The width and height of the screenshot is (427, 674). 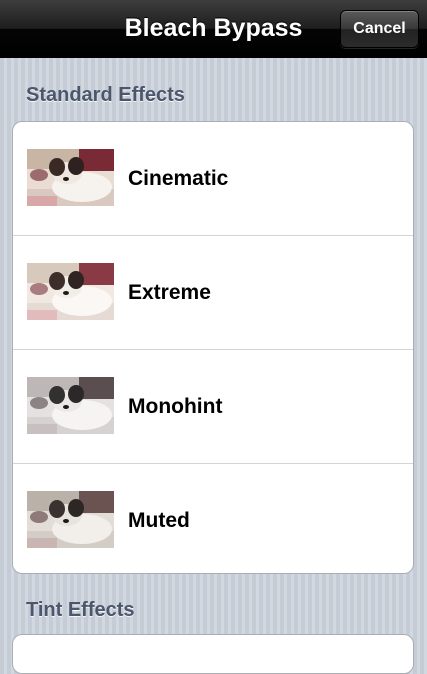 What do you see at coordinates (175, 406) in the screenshot?
I see `effect-label: Monohint` at bounding box center [175, 406].